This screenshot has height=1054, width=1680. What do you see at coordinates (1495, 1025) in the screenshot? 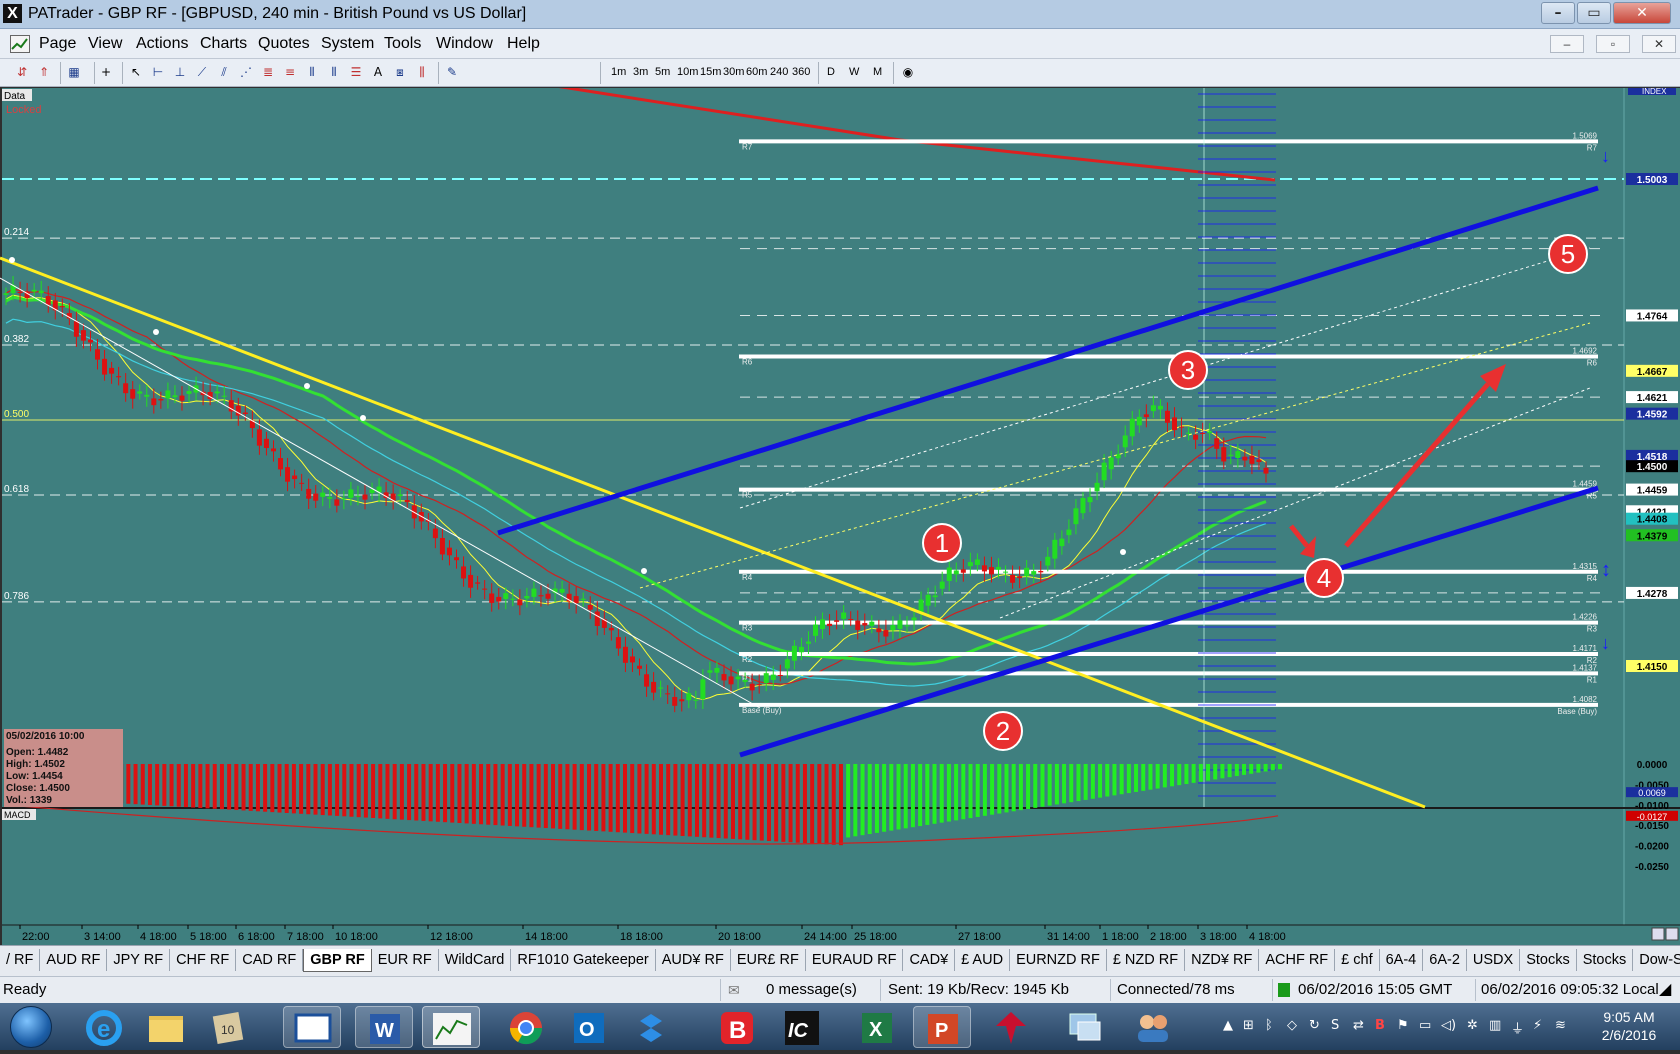
I see `network-tray-icon: ▥` at bounding box center [1495, 1025].